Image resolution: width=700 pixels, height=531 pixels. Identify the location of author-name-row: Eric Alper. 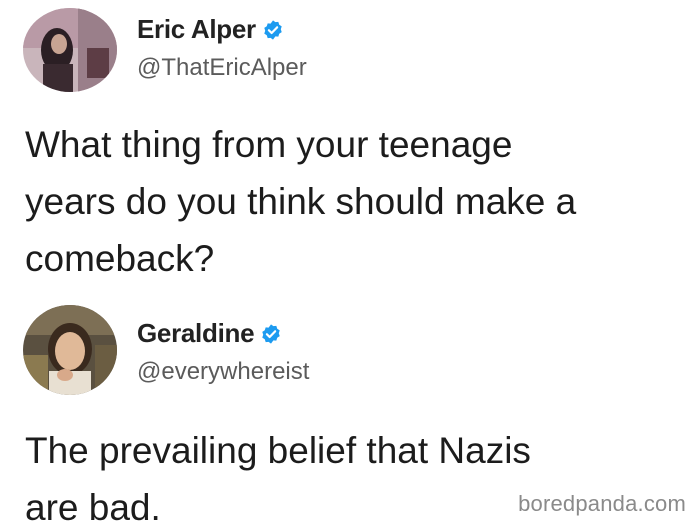
(210, 29).